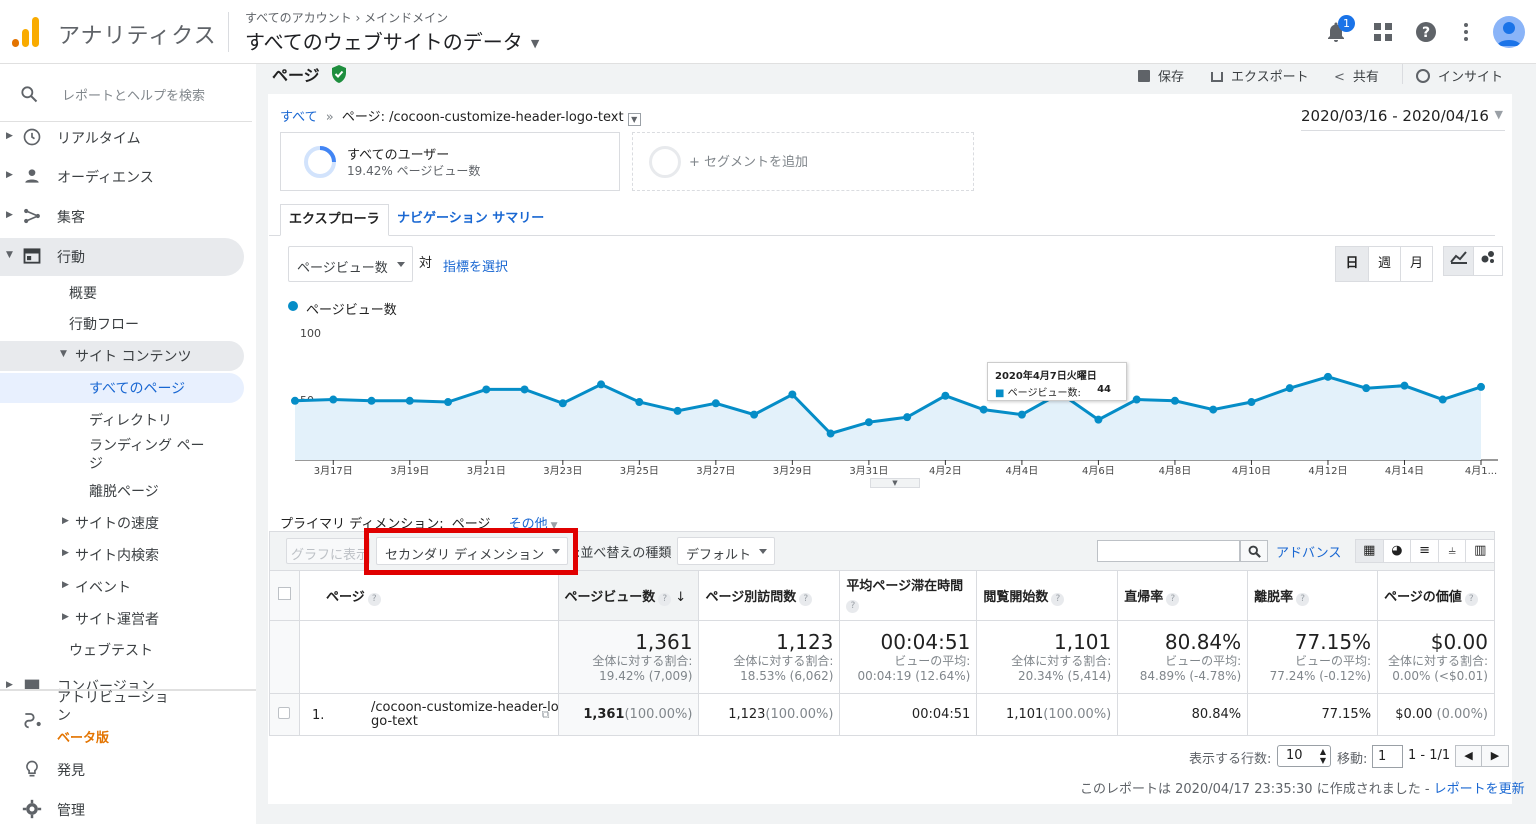 Image resolution: width=1536 pixels, height=824 pixels. Describe the element at coordinates (328, 551) in the screenshot. I see `plot-rows-button: グラフに表示` at that location.